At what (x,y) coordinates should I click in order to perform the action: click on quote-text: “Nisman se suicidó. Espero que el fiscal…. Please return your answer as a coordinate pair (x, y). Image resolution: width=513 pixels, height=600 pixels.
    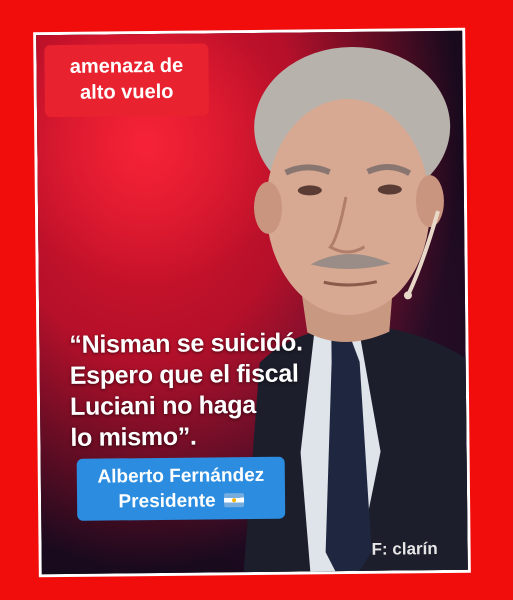
    Looking at the image, I should click on (219, 390).